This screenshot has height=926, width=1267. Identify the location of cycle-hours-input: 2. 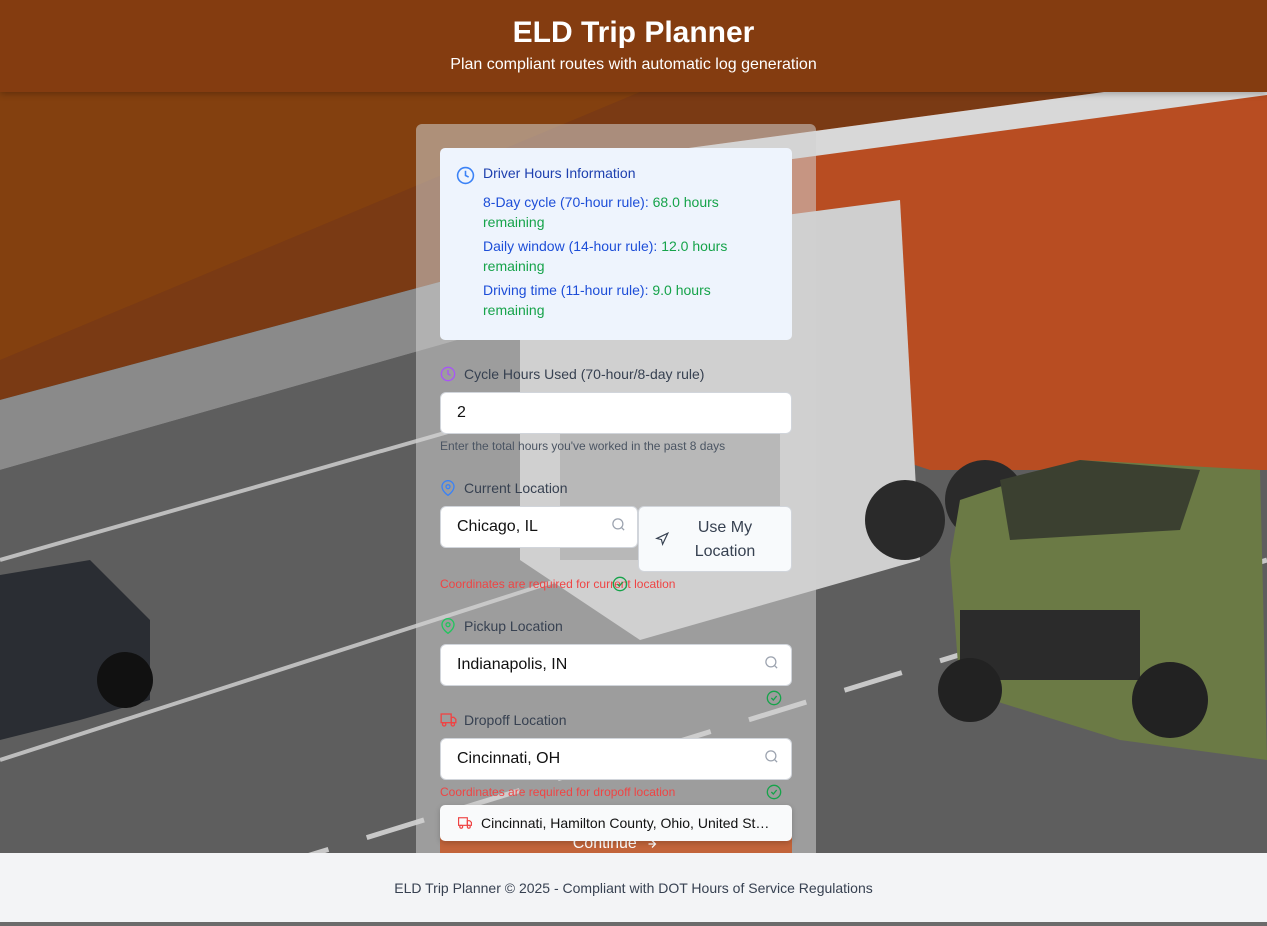
(616, 413).